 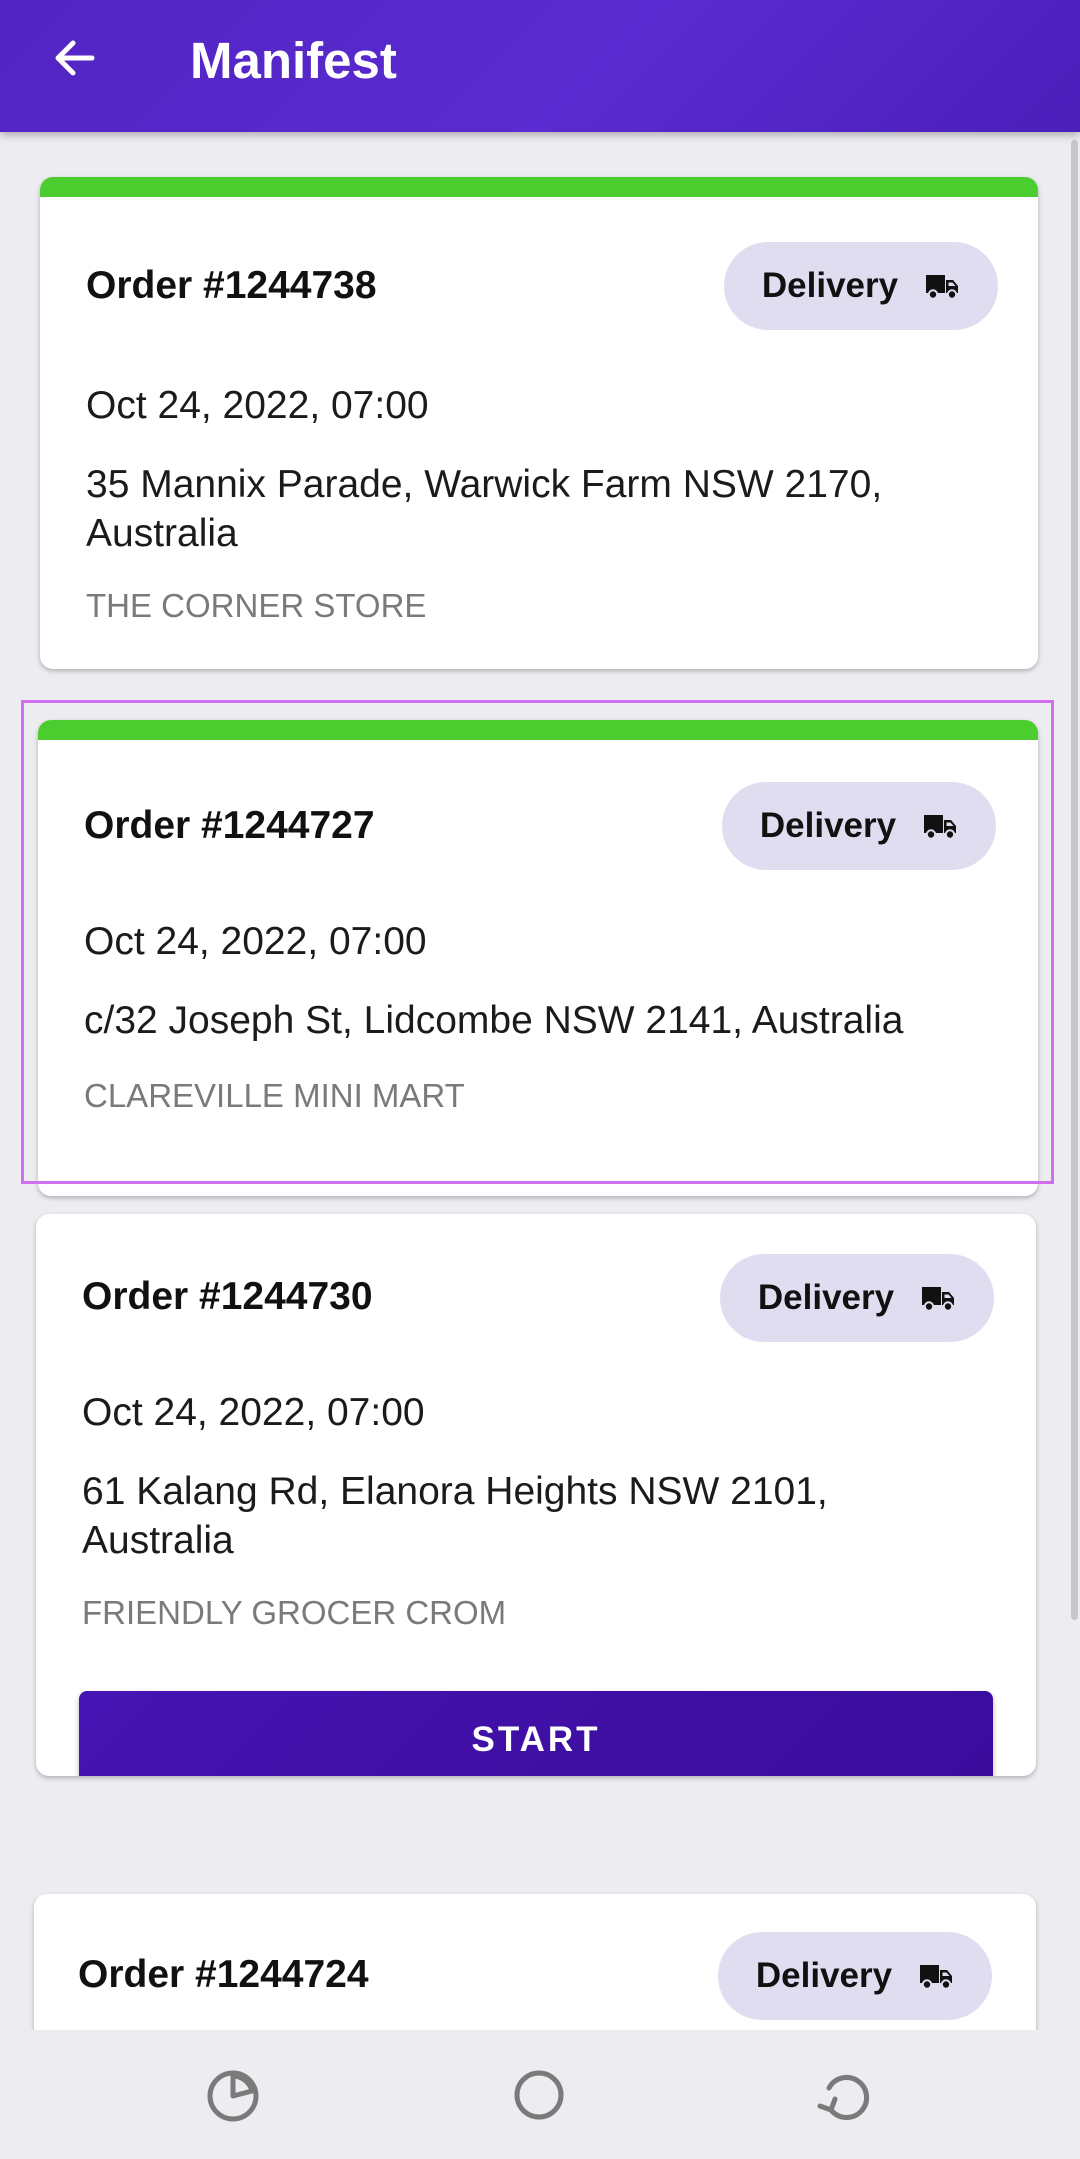 I want to click on app-bar: Manifest, so click(x=540, y=66).